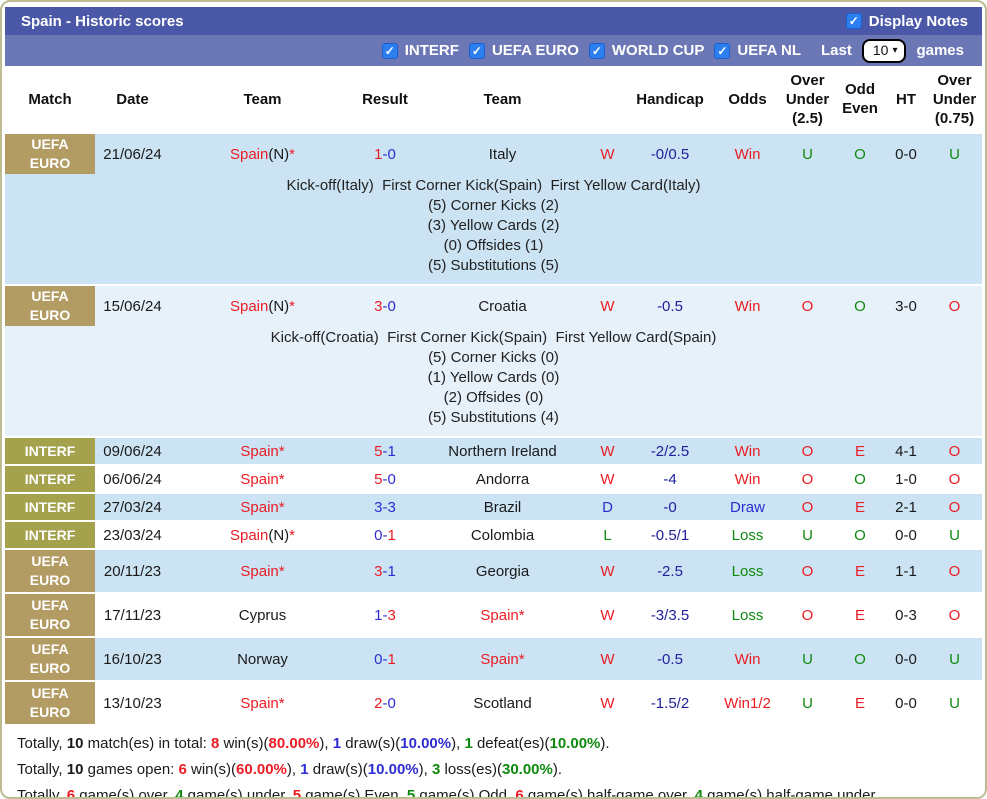 This screenshot has height=799, width=987. What do you see at coordinates (431, 50) in the screenshot?
I see `filter-interf-label: INTERF` at bounding box center [431, 50].